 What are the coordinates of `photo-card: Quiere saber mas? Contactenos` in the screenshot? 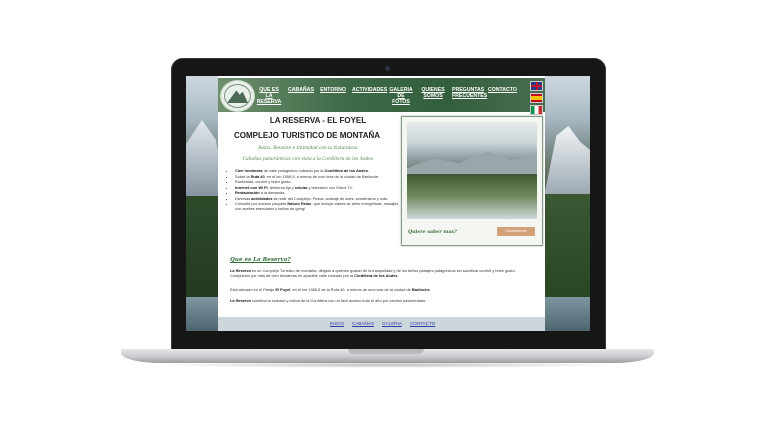 It's located at (472, 181).